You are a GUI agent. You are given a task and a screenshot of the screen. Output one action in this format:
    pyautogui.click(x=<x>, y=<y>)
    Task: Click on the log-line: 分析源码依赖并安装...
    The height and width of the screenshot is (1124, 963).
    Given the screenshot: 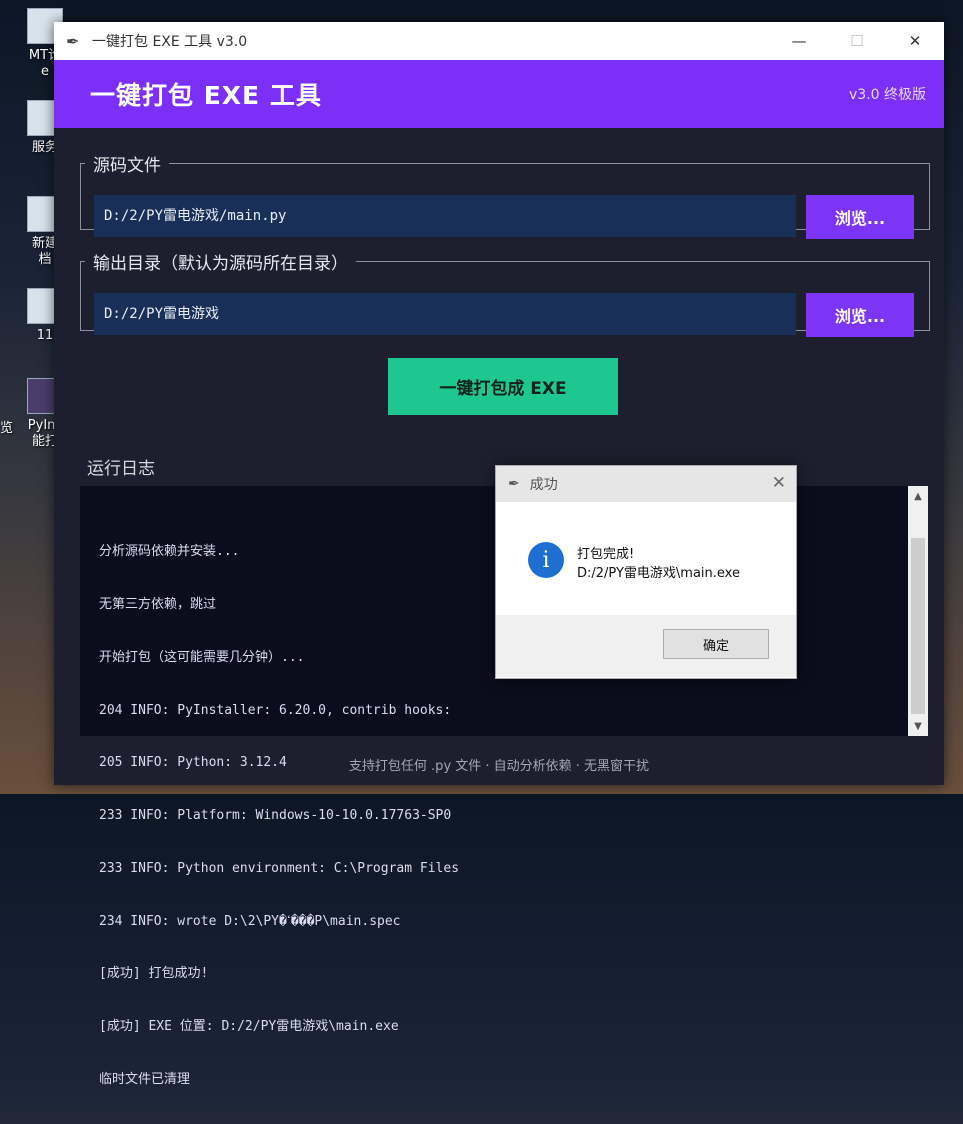 What is the action you would take?
    pyautogui.click(x=169, y=552)
    